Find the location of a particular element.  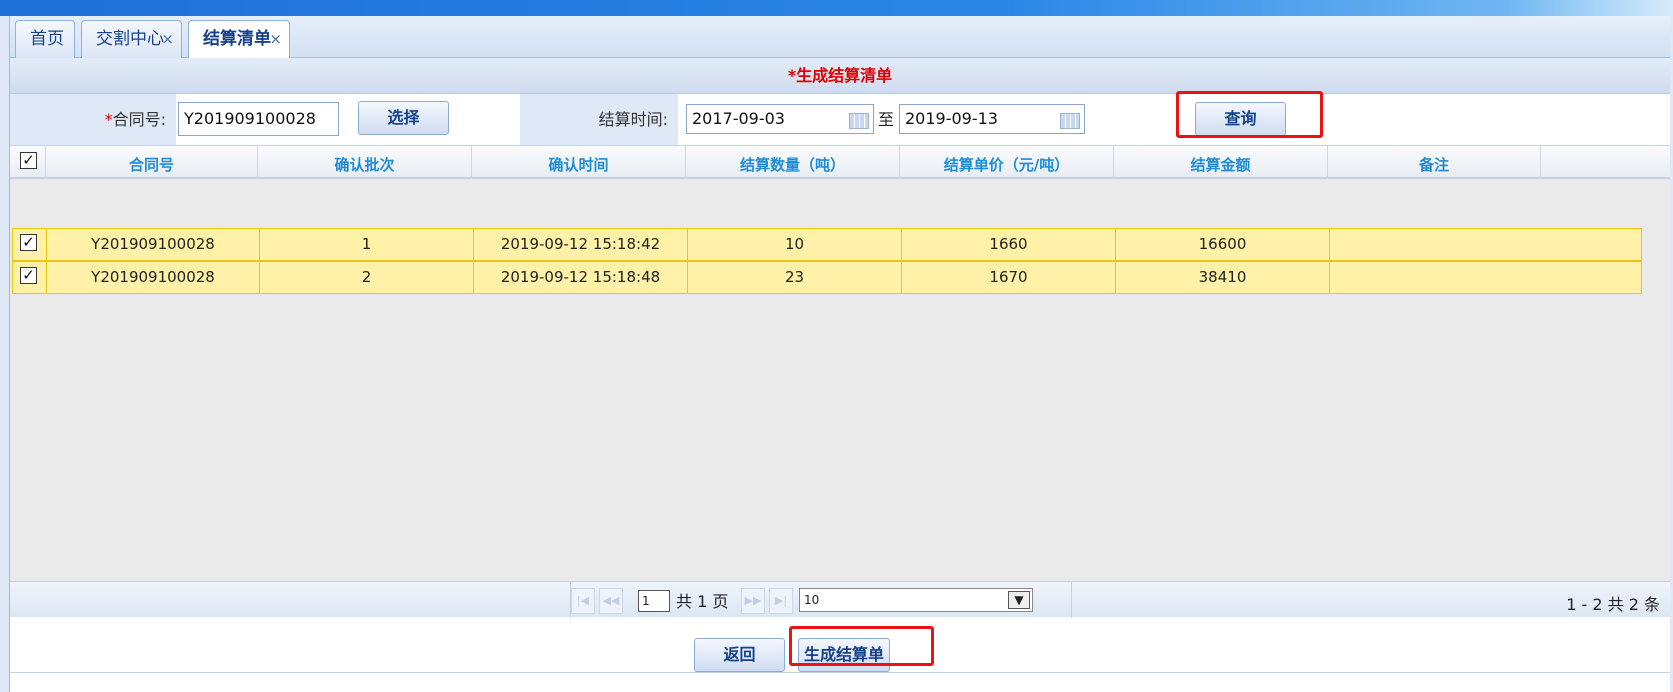

total-pages-text: 共 1 页 is located at coordinates (702, 601).